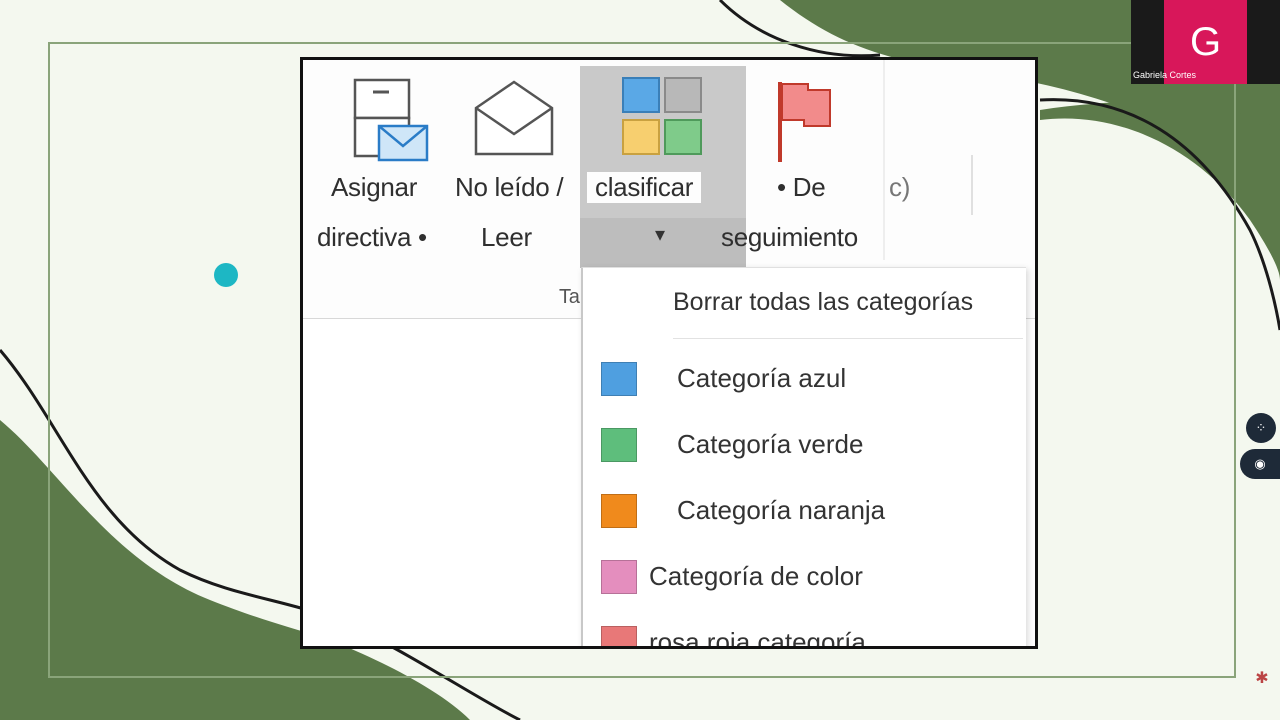 This screenshot has width=1280, height=720. I want to click on unread-read-label-1: No leído /, so click(509, 187).